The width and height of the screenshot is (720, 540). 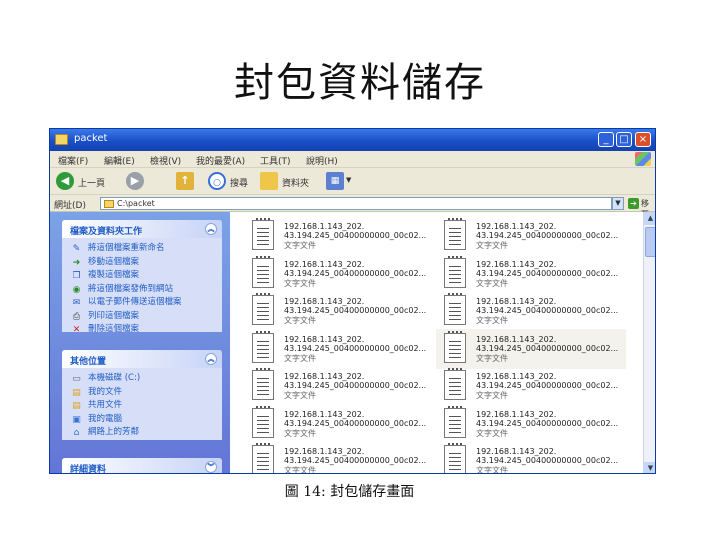 I want to click on address-input: C:\packet, so click(x=356, y=203).